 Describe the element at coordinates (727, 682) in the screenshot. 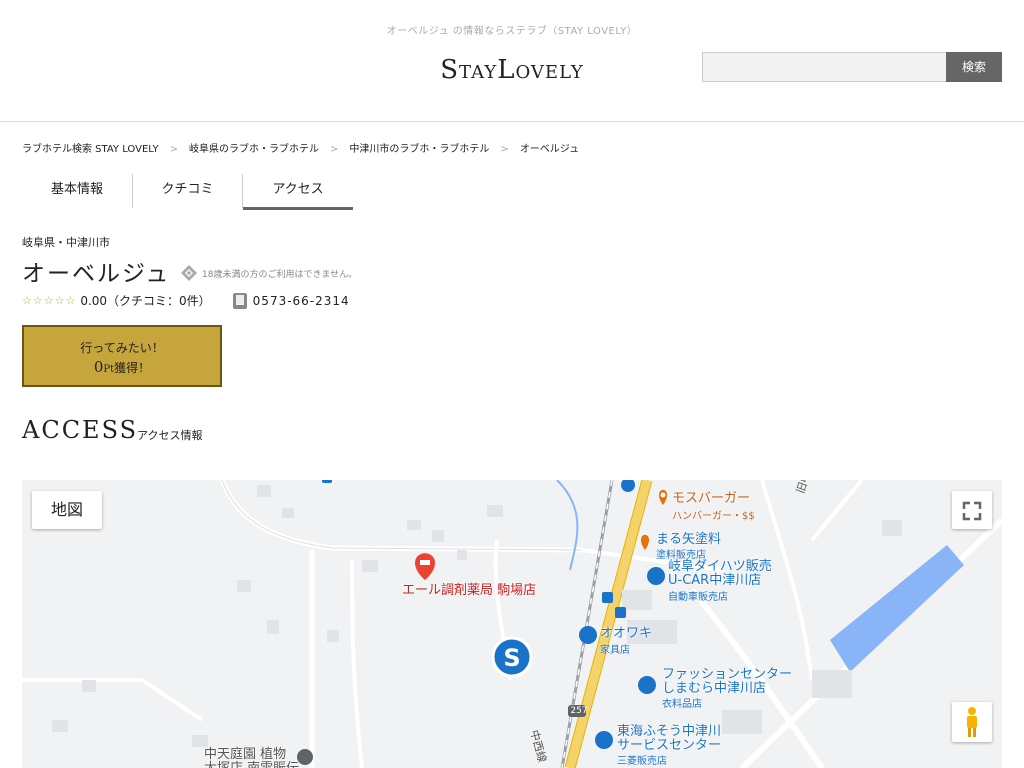

I see `poi-shimamura: ファッションセンター しまむら中津川店` at that location.